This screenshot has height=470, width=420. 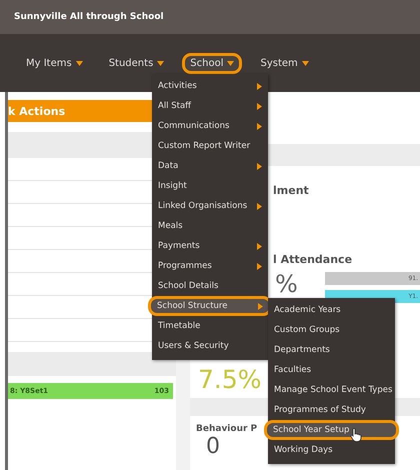 What do you see at coordinates (37, 111) in the screenshot?
I see `panel-title: k Actions` at bounding box center [37, 111].